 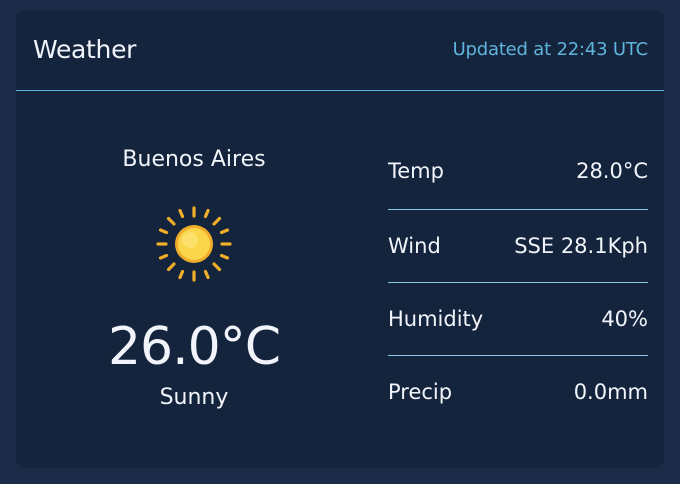 What do you see at coordinates (414, 246) in the screenshot?
I see `detail-label: Wind` at bounding box center [414, 246].